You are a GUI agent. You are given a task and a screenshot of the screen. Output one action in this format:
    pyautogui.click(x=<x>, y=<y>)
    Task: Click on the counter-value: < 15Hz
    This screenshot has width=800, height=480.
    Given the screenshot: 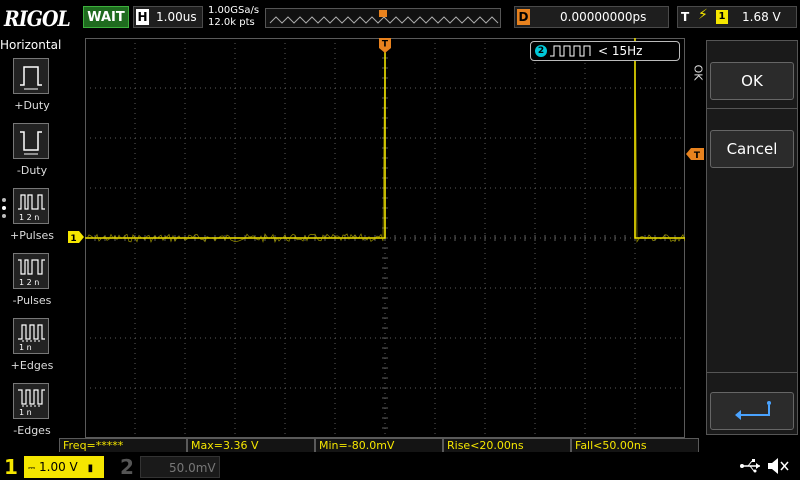 What is the action you would take?
    pyautogui.click(x=620, y=51)
    